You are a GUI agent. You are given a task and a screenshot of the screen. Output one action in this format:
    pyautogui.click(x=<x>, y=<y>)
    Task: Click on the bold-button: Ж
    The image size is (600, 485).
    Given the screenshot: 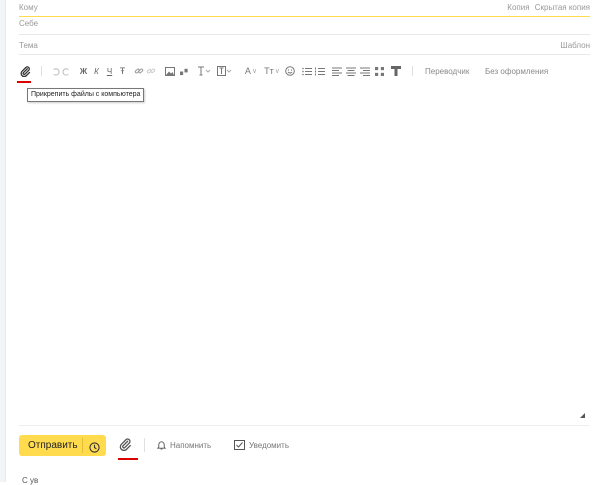 What is the action you would take?
    pyautogui.click(x=83, y=71)
    